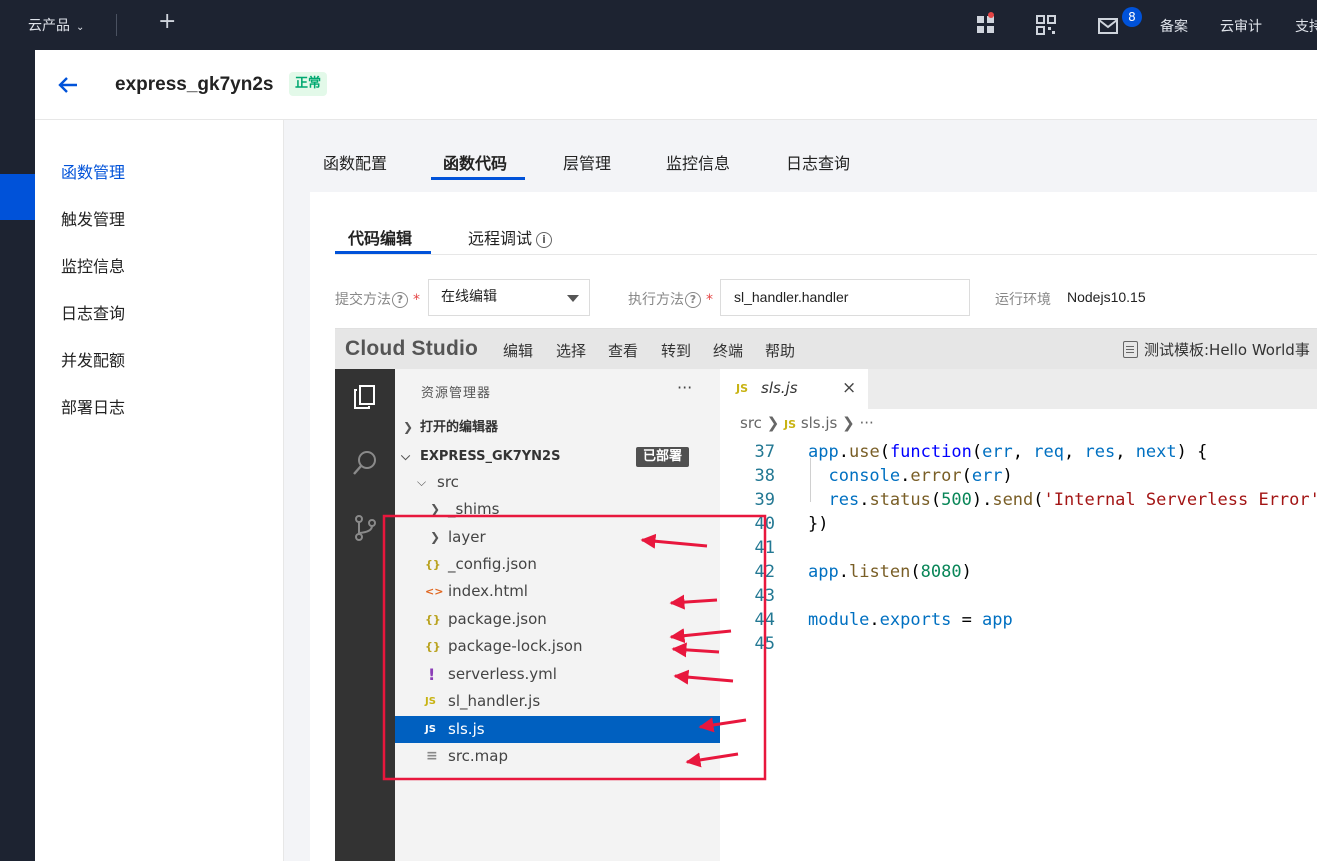  Describe the element at coordinates (1007, 452) in the screenshot. I see `code-line: app.use(function(err, req, res, next) {` at that location.